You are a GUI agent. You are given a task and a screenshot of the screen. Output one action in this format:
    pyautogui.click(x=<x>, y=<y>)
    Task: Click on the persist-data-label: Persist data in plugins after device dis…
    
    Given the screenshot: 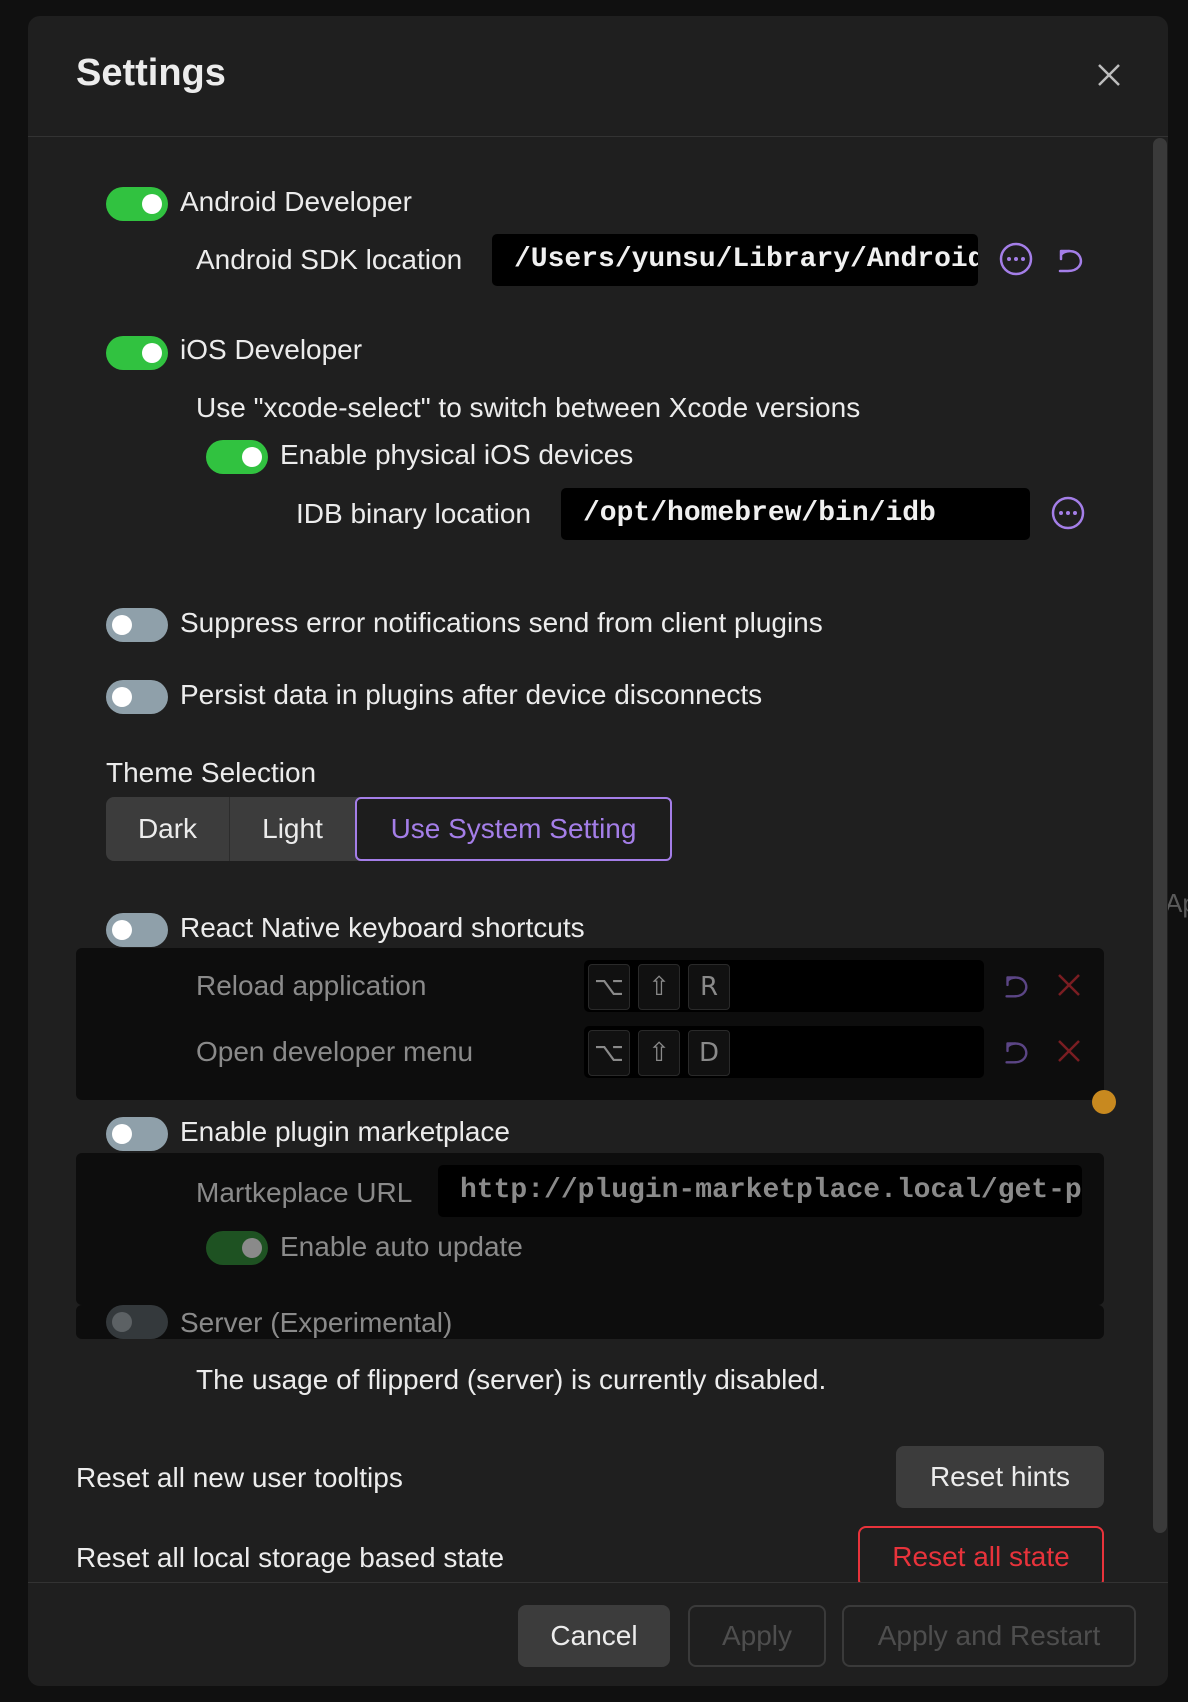 What is the action you would take?
    pyautogui.click(x=471, y=694)
    